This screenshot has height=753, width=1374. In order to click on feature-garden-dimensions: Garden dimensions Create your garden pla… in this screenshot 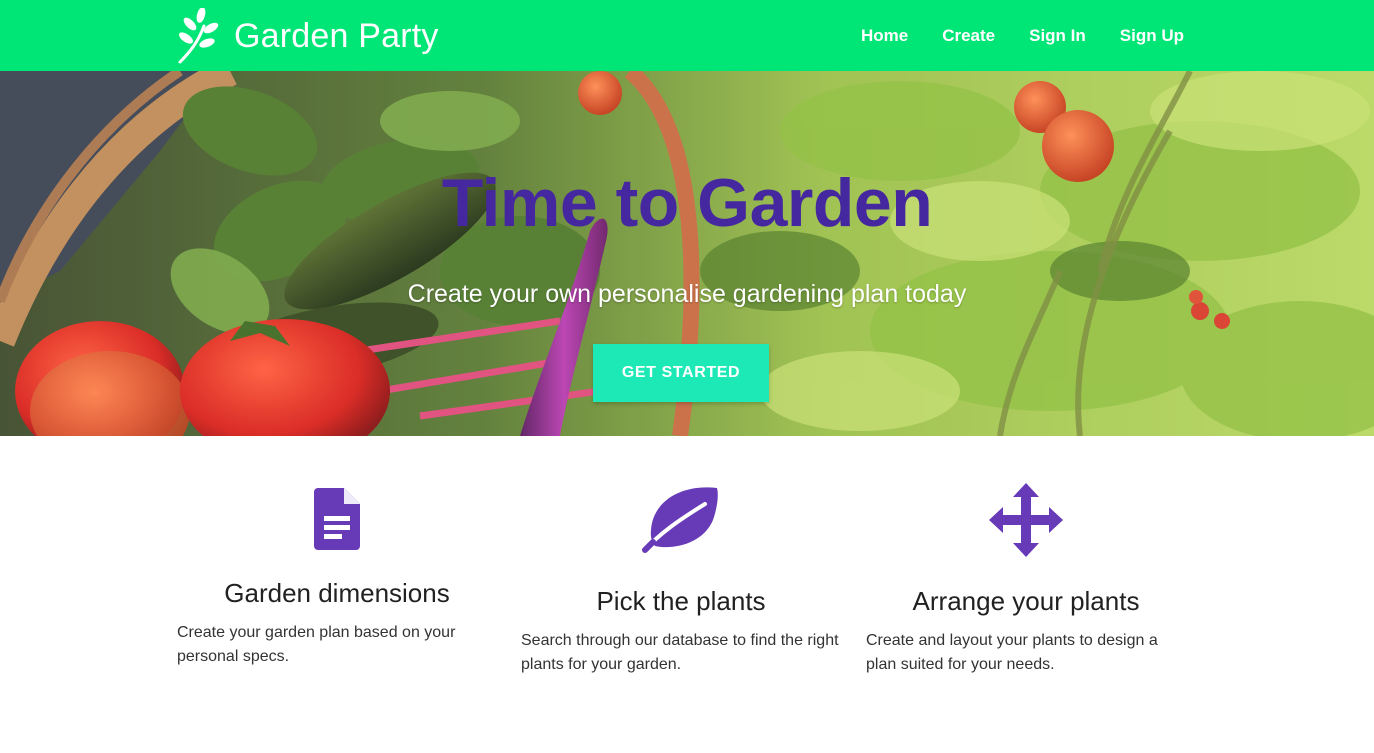, I will do `click(337, 574)`.